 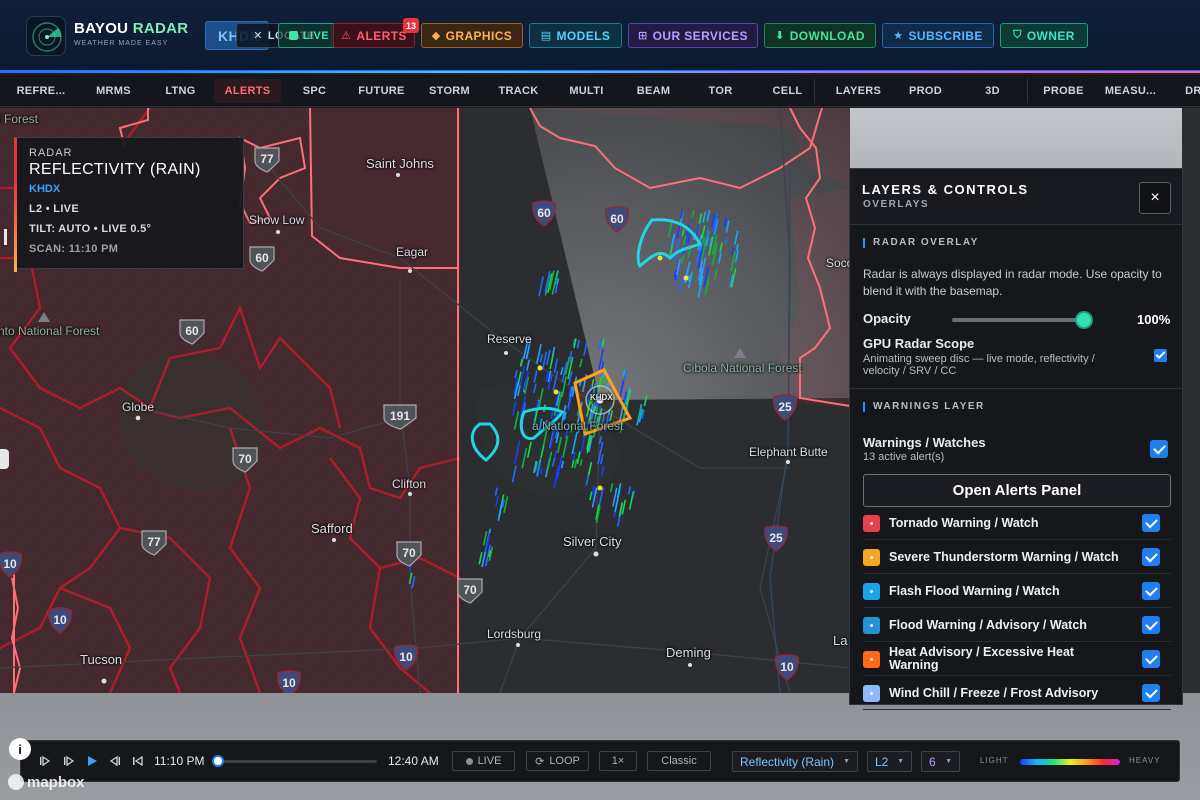 I want to click on opacity-slider-track, so click(x=1018, y=320).